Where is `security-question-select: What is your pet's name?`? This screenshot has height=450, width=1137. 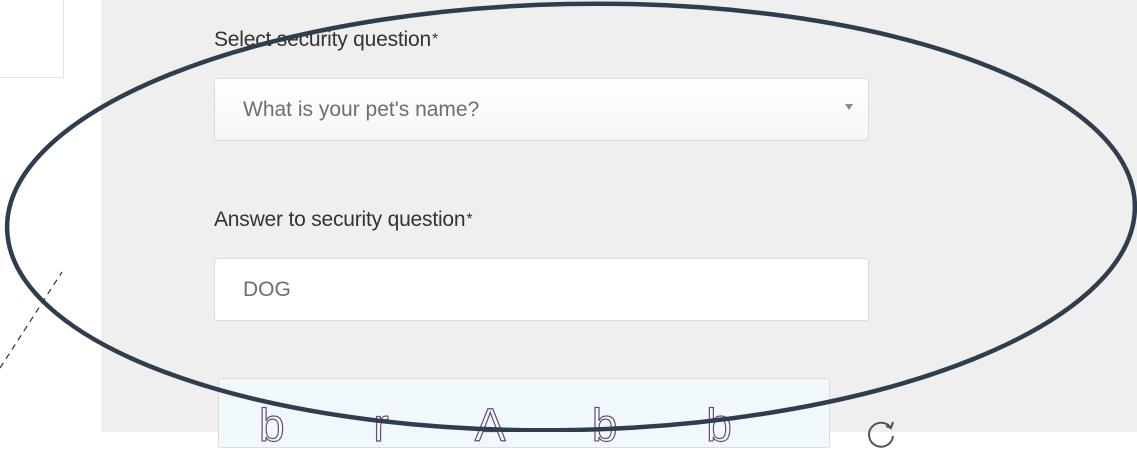 security-question-select: What is your pet's name? is located at coordinates (541, 109).